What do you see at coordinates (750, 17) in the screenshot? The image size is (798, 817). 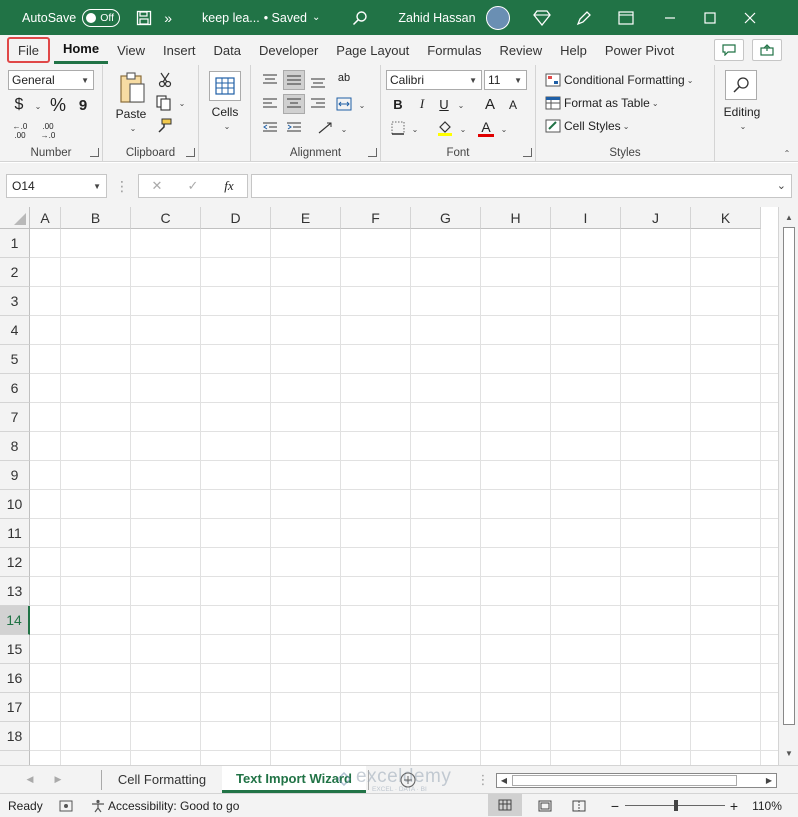 I see `close-button` at bounding box center [750, 17].